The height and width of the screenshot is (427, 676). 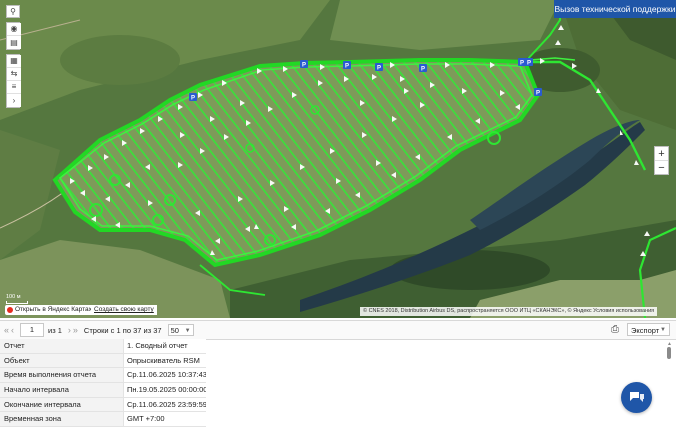 I want to click on eye-icon: ◉, so click(x=14, y=29).